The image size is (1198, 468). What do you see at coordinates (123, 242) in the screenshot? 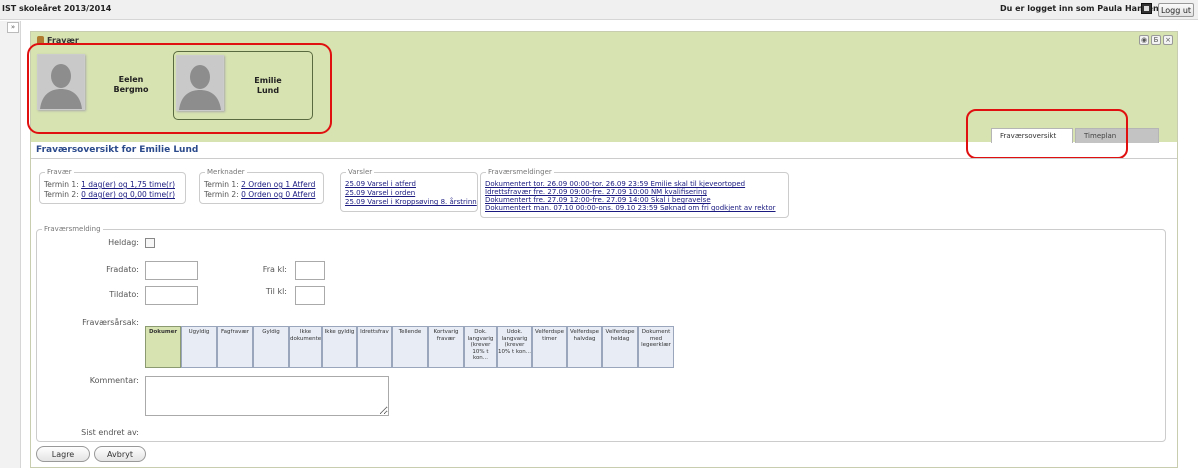
I see `heldag-label: Heldag:` at bounding box center [123, 242].